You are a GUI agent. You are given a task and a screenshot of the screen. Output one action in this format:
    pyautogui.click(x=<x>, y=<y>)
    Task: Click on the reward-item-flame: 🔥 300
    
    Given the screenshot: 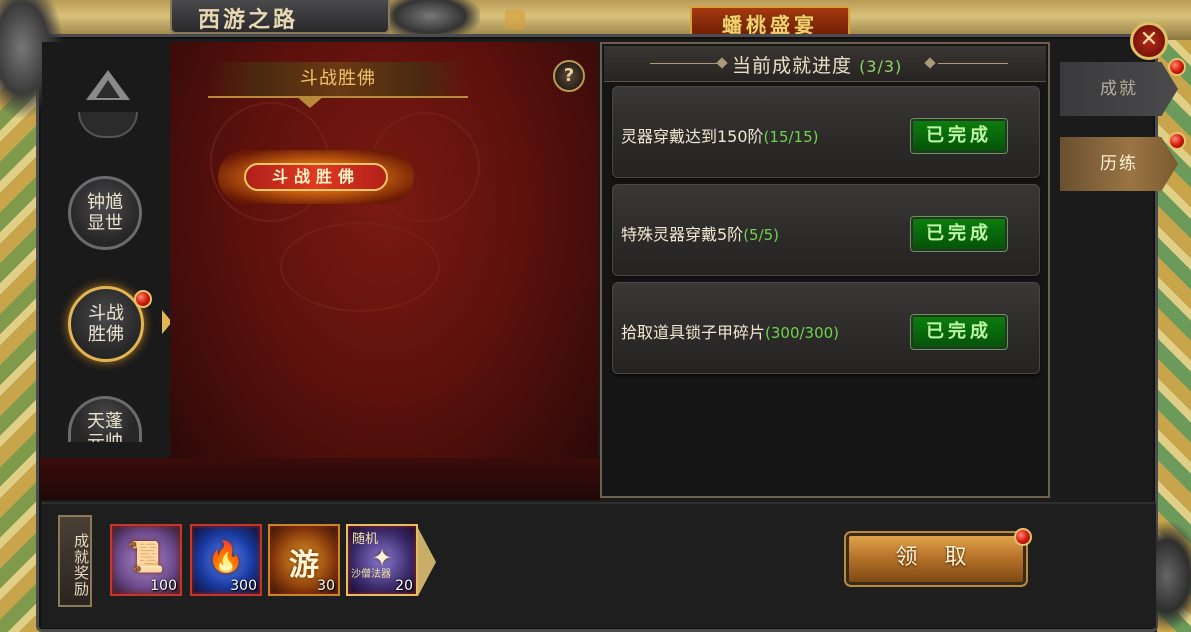 What is the action you would take?
    pyautogui.click(x=226, y=560)
    